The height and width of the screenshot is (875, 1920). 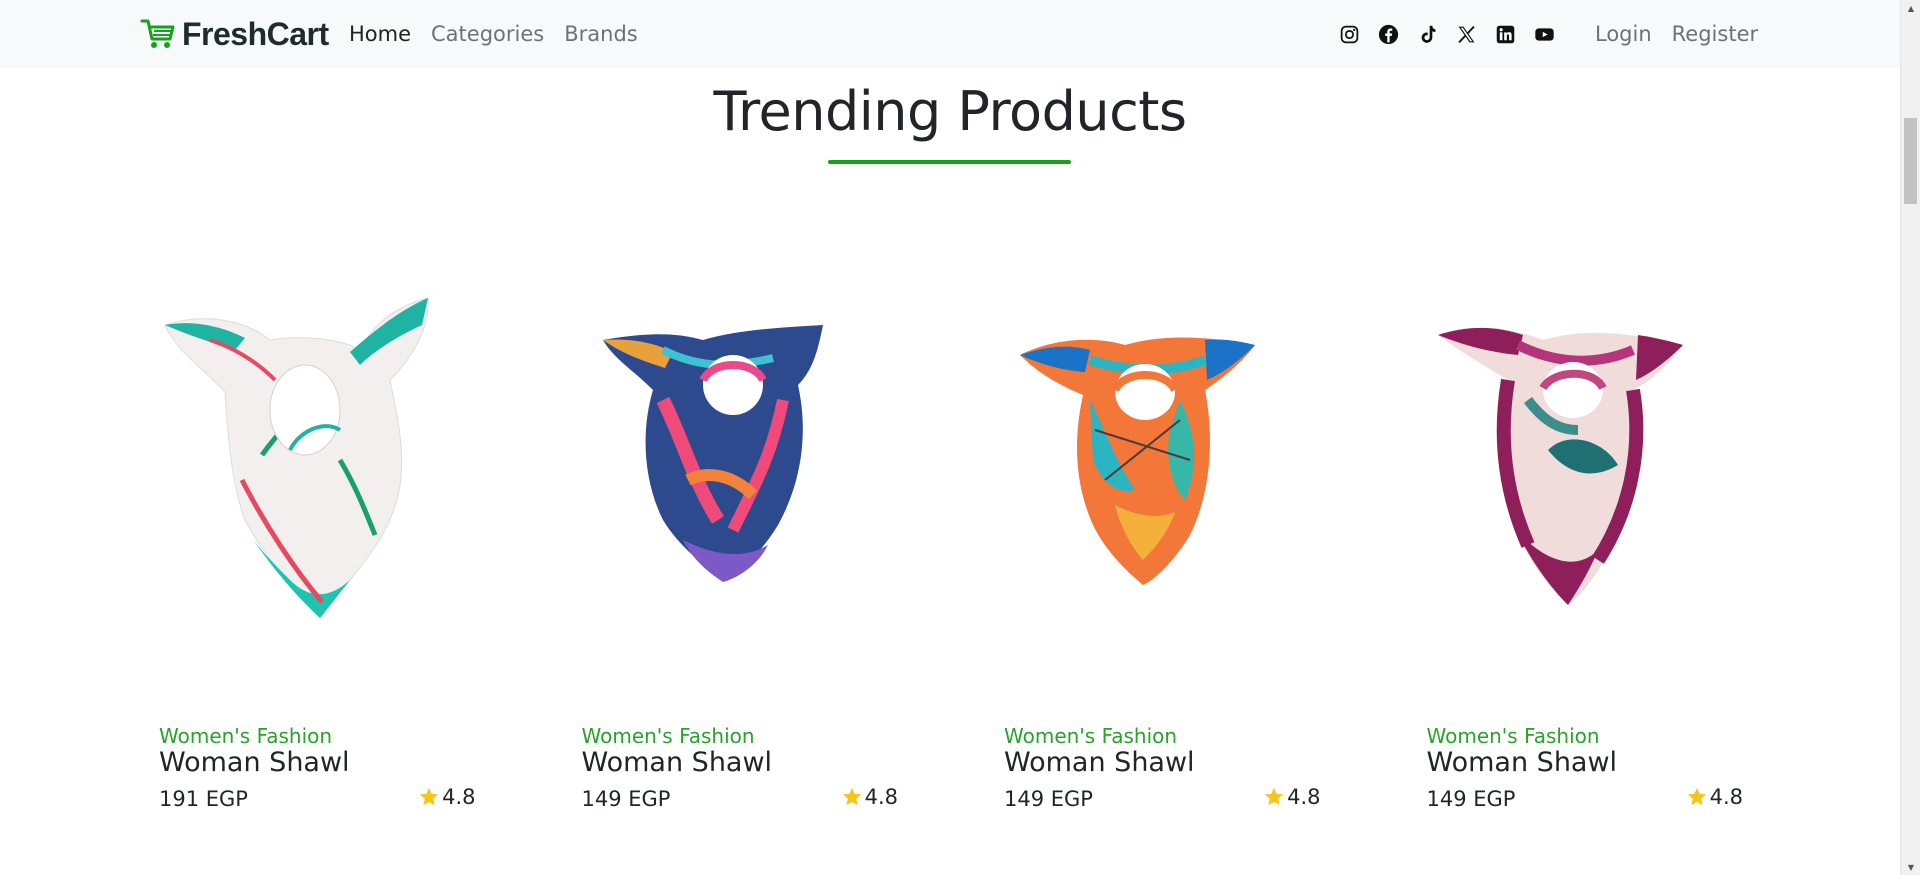 I want to click on instagram-icon, so click(x=1349, y=34).